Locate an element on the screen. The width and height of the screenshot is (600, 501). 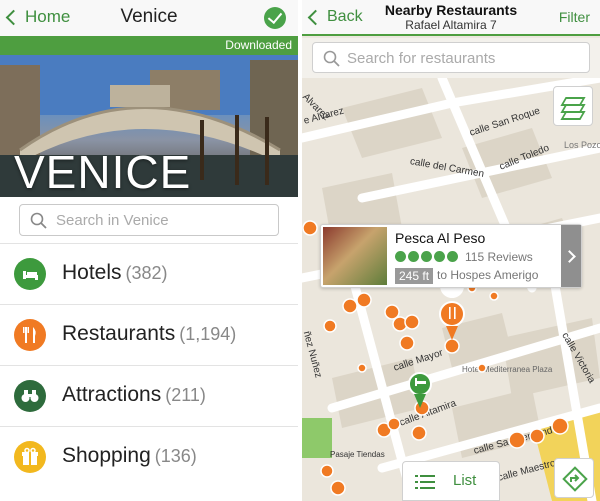
list-label: List is located at coordinates (465, 480).